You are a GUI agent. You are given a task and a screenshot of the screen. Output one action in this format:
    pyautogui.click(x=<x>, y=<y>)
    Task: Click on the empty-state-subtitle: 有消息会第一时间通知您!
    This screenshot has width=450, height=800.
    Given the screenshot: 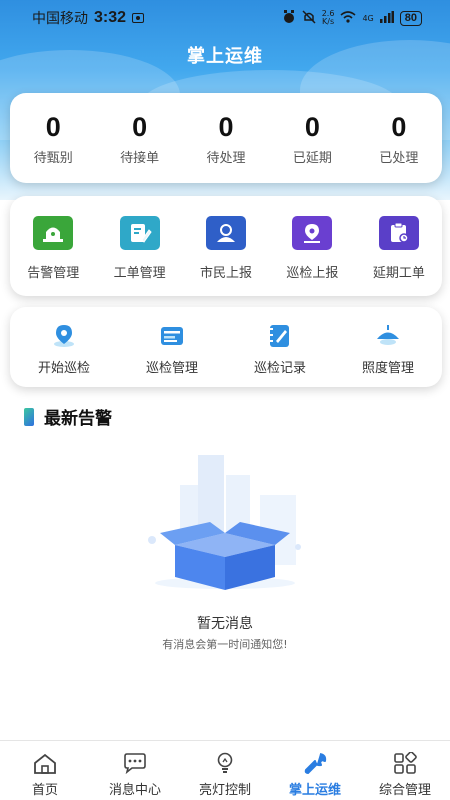 What is the action you would take?
    pyautogui.click(x=225, y=644)
    